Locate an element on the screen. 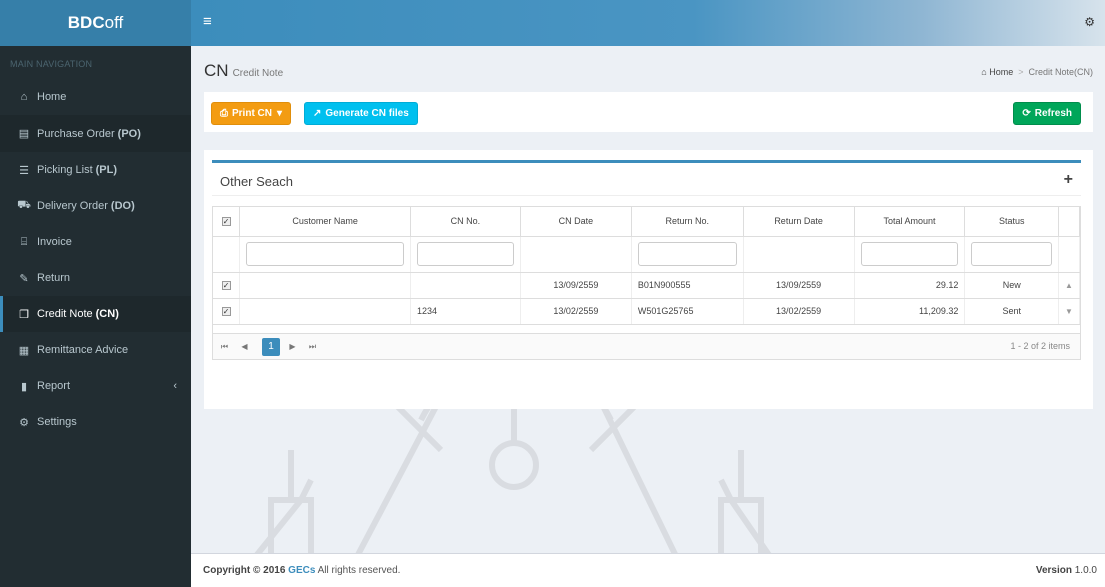 Image resolution: width=1105 pixels, height=587 pixels. cn-no-cell: 1234 is located at coordinates (465, 311).